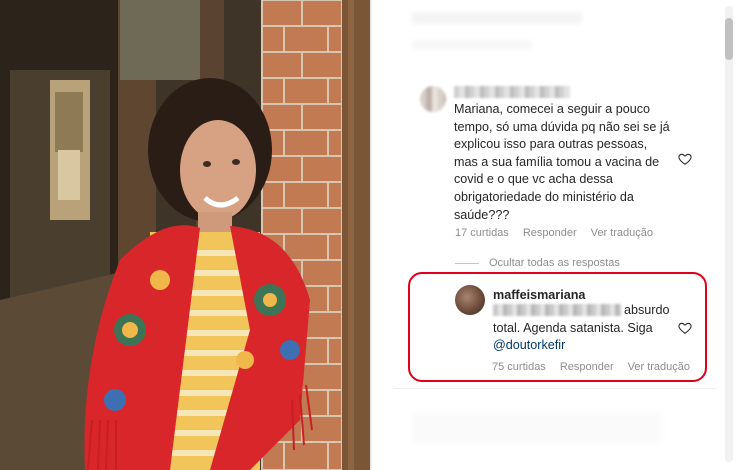  I want to click on hide-replies-button: Ocultar todas as respostas, so click(537, 263).